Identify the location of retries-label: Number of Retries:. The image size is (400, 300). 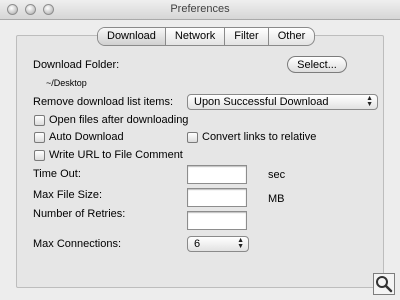
(79, 214).